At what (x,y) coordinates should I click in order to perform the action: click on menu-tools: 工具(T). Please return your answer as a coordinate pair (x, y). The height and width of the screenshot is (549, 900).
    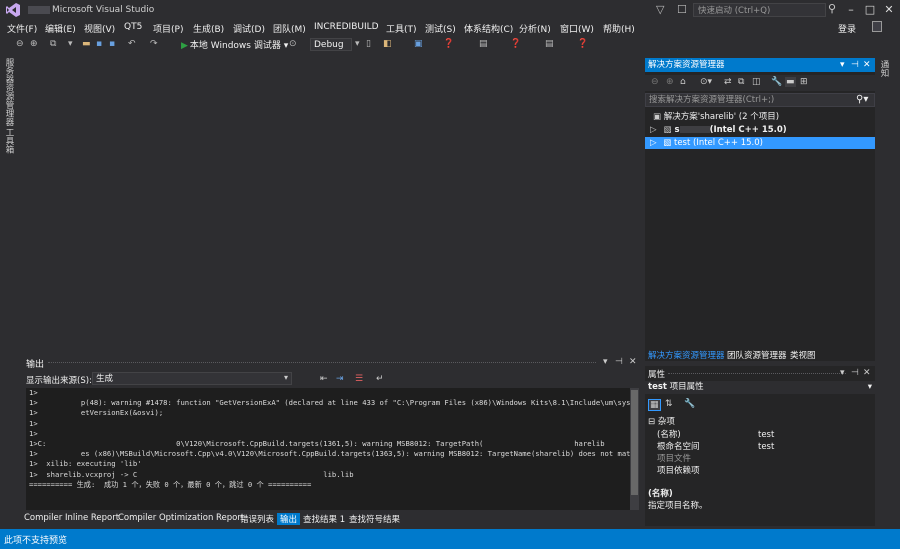
    Looking at the image, I should click on (401, 28).